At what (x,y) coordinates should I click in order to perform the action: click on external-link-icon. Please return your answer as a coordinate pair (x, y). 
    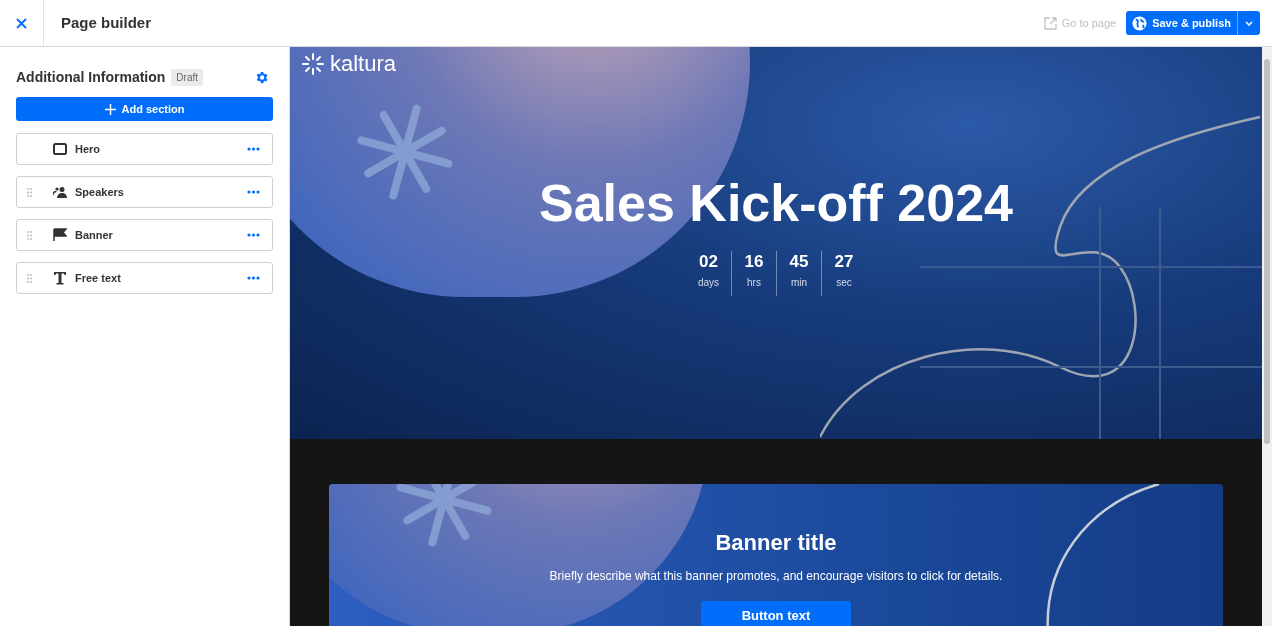
    Looking at the image, I should click on (1050, 23).